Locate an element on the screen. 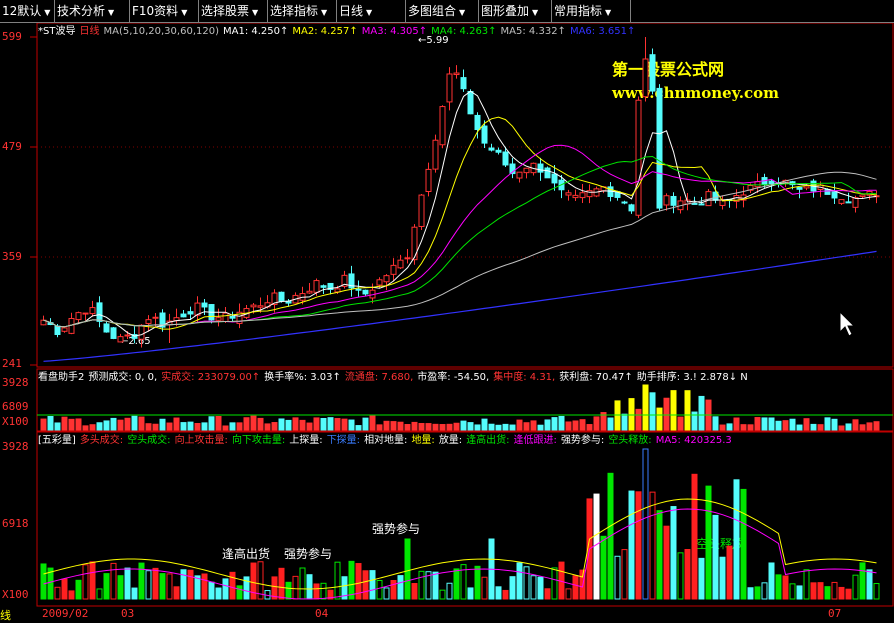  toolbar-item-7: 多图组合 ▼ is located at coordinates (442, 11).